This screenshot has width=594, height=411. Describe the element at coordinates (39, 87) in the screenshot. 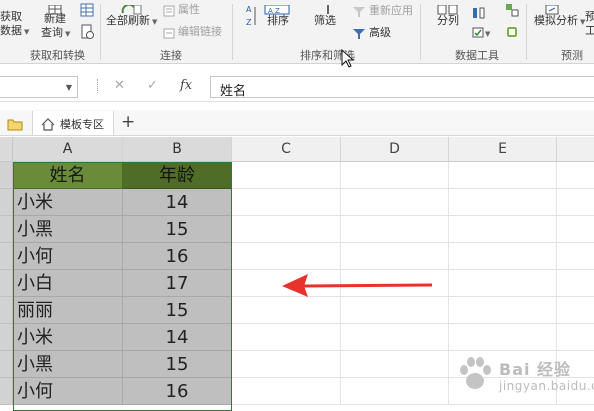

I see `name-box: ▼` at that location.